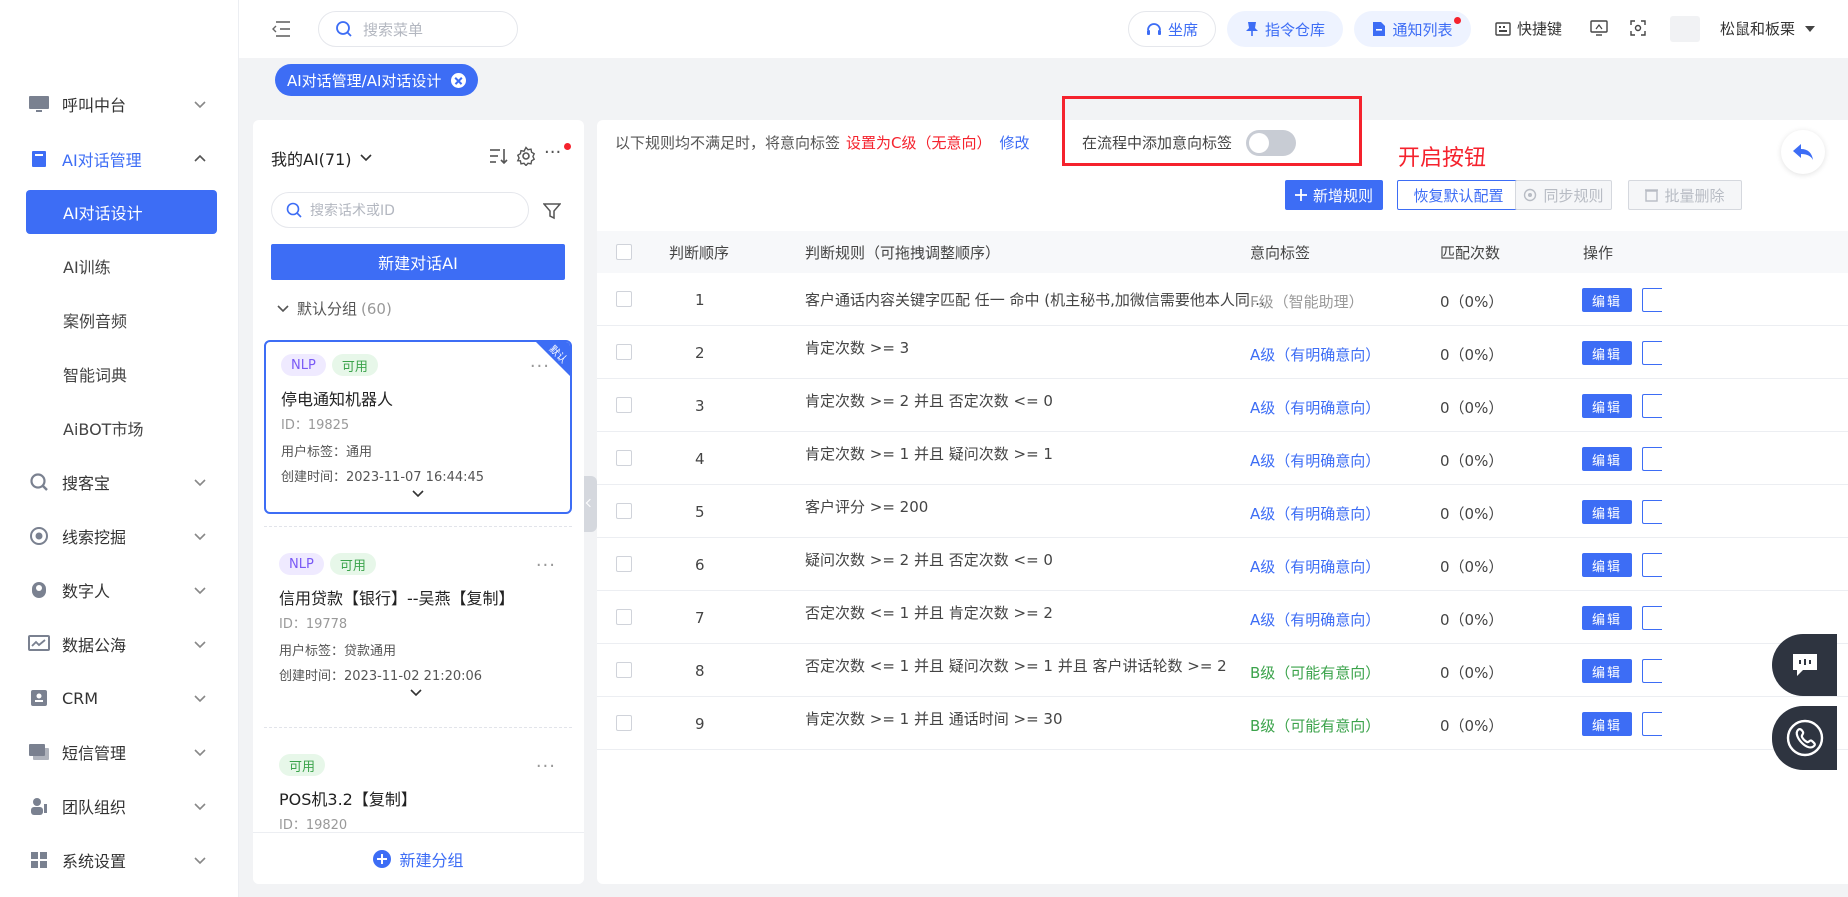  I want to click on filter-icon, so click(552, 211).